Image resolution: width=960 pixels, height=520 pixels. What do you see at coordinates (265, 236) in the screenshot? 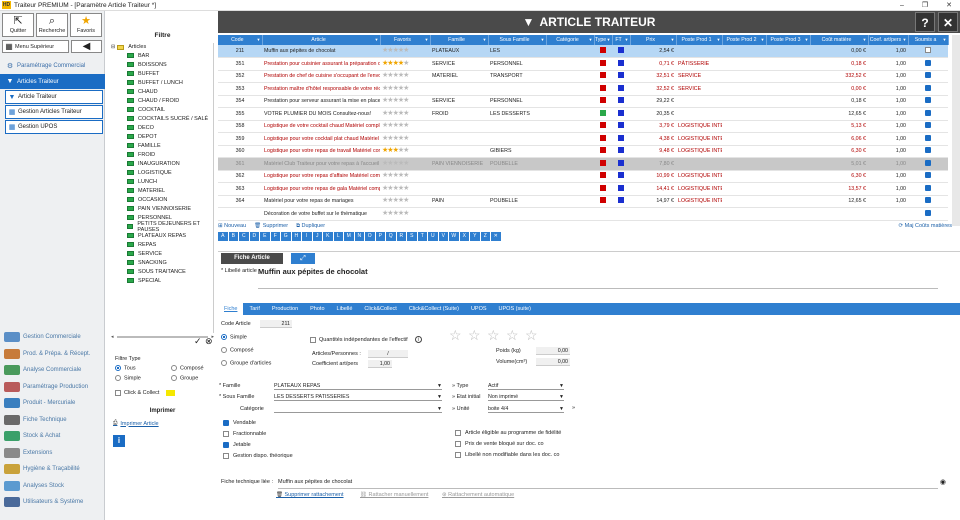
I see `alpha-letter-button: E` at bounding box center [265, 236].